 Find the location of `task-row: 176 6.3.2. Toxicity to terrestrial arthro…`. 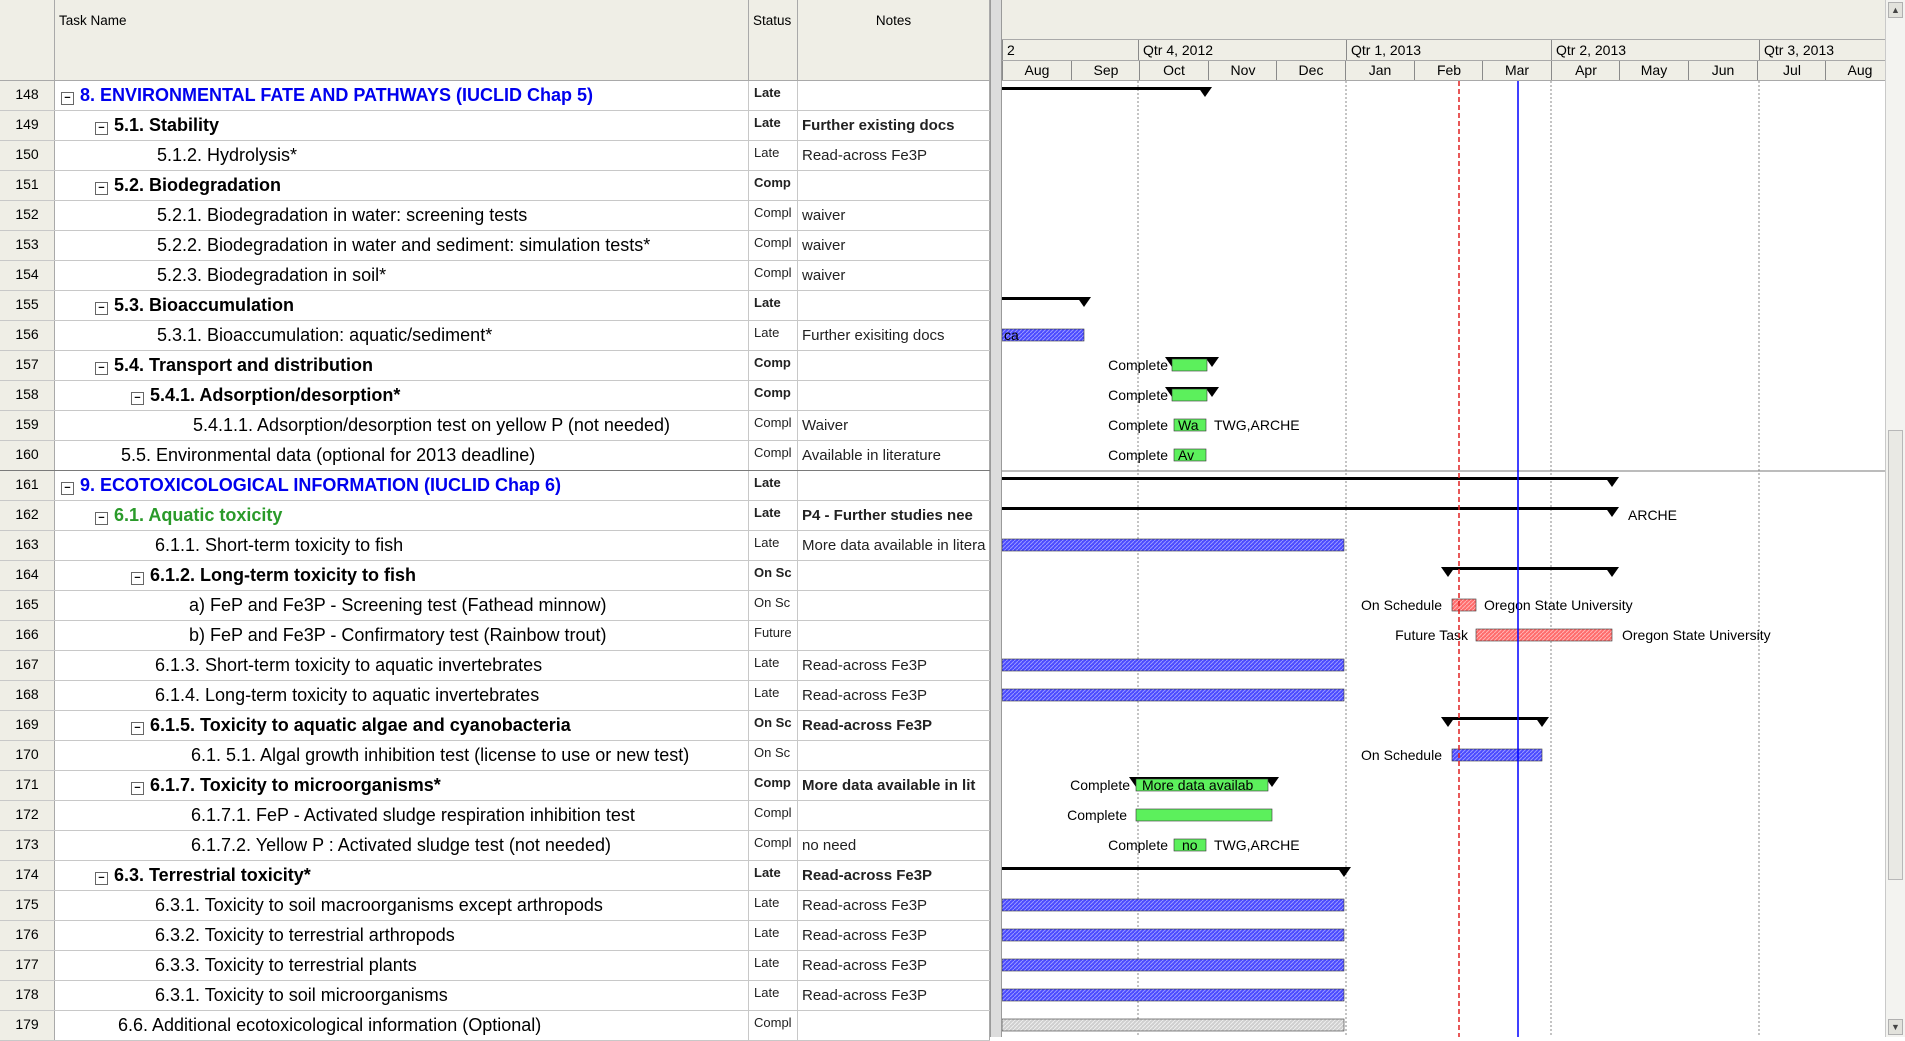

task-row: 176 6.3.2. Toxicity to terrestrial arthro… is located at coordinates (495, 936).